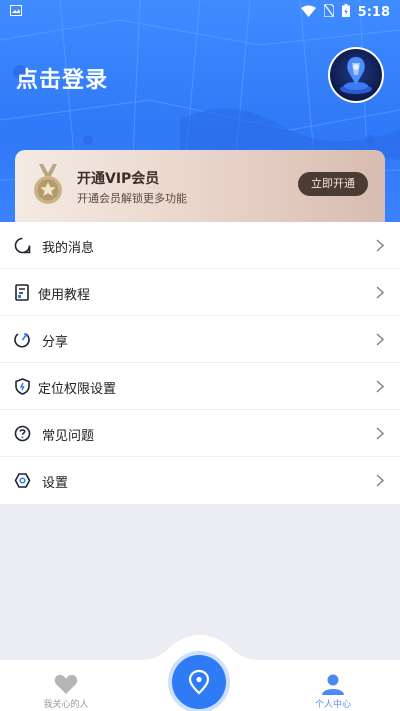 The image size is (400, 711). I want to click on status-bar: 5:18, so click(200, 12).